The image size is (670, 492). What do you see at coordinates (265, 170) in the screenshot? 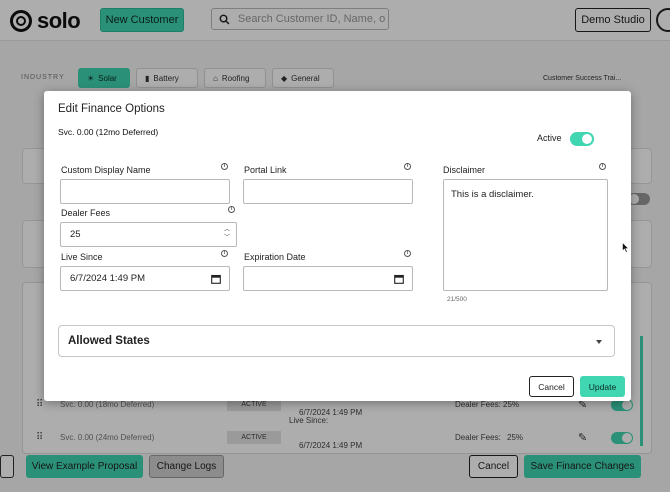
I see `portal-link-label: Portal Link` at bounding box center [265, 170].